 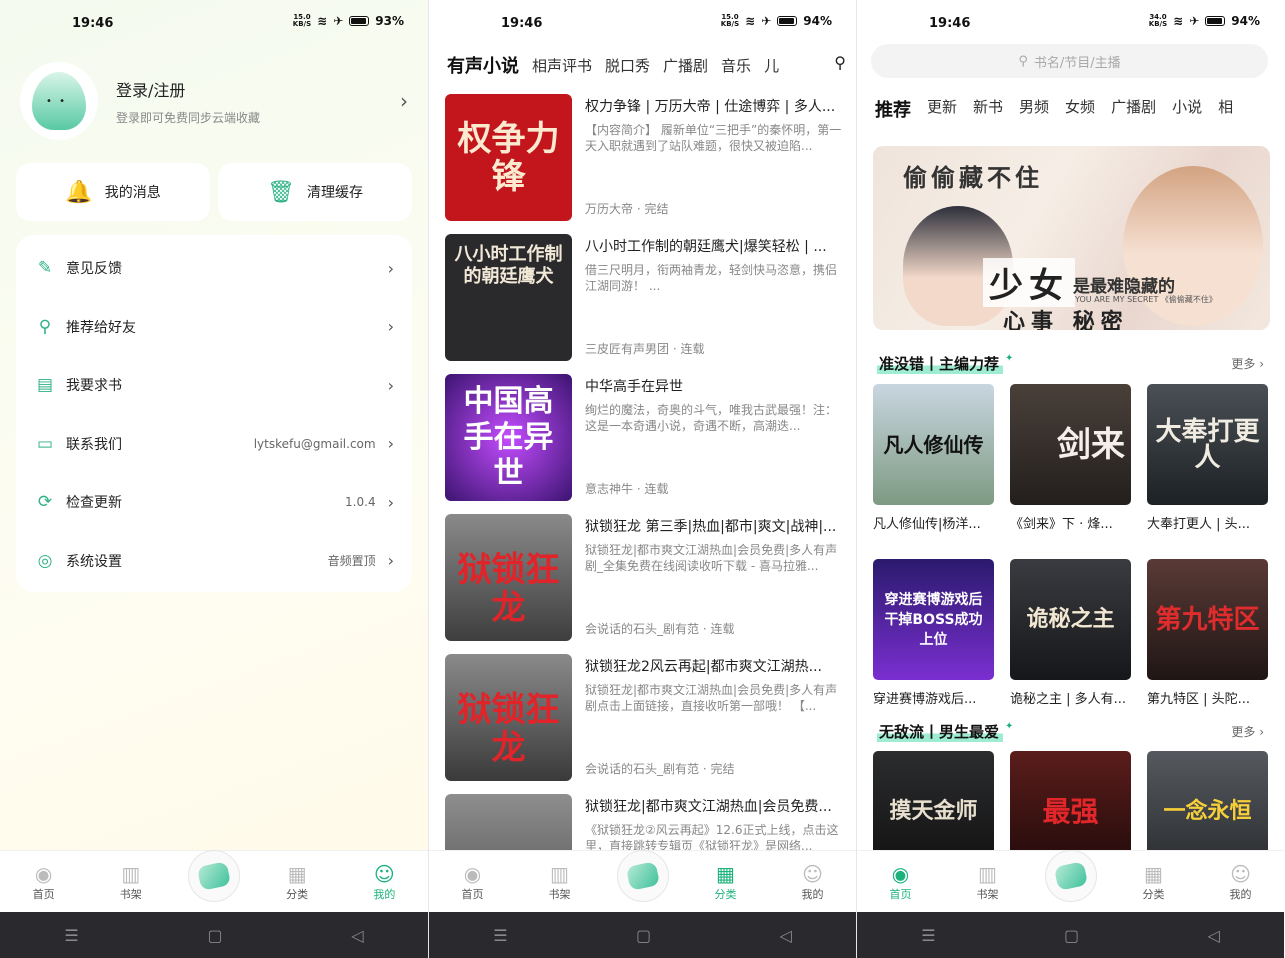 What do you see at coordinates (214, 268) in the screenshot?
I see `settings-item-feedback: ✎ 意见反馈 ›` at bounding box center [214, 268].